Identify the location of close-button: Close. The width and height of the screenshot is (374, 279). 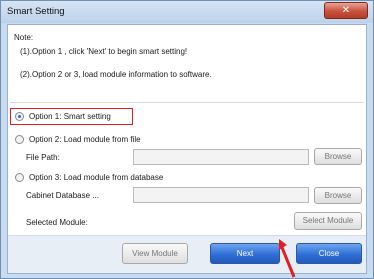
(329, 253).